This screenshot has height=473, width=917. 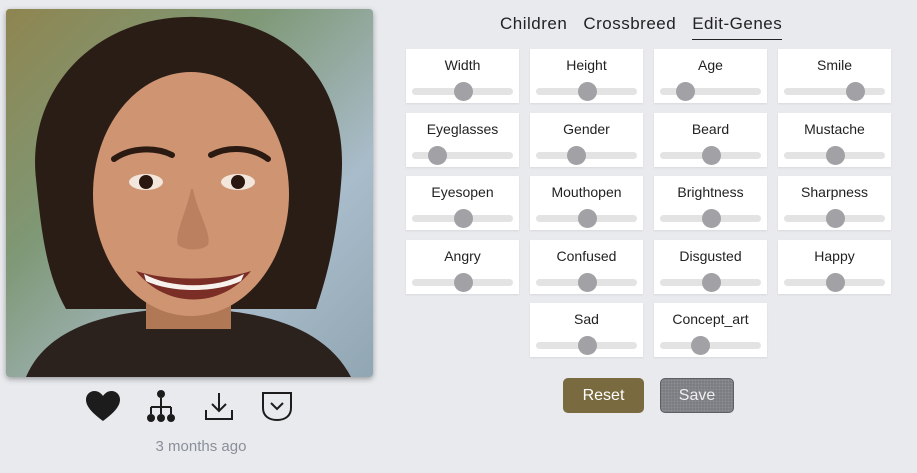 What do you see at coordinates (710, 192) in the screenshot?
I see `gene-label: Brightness` at bounding box center [710, 192].